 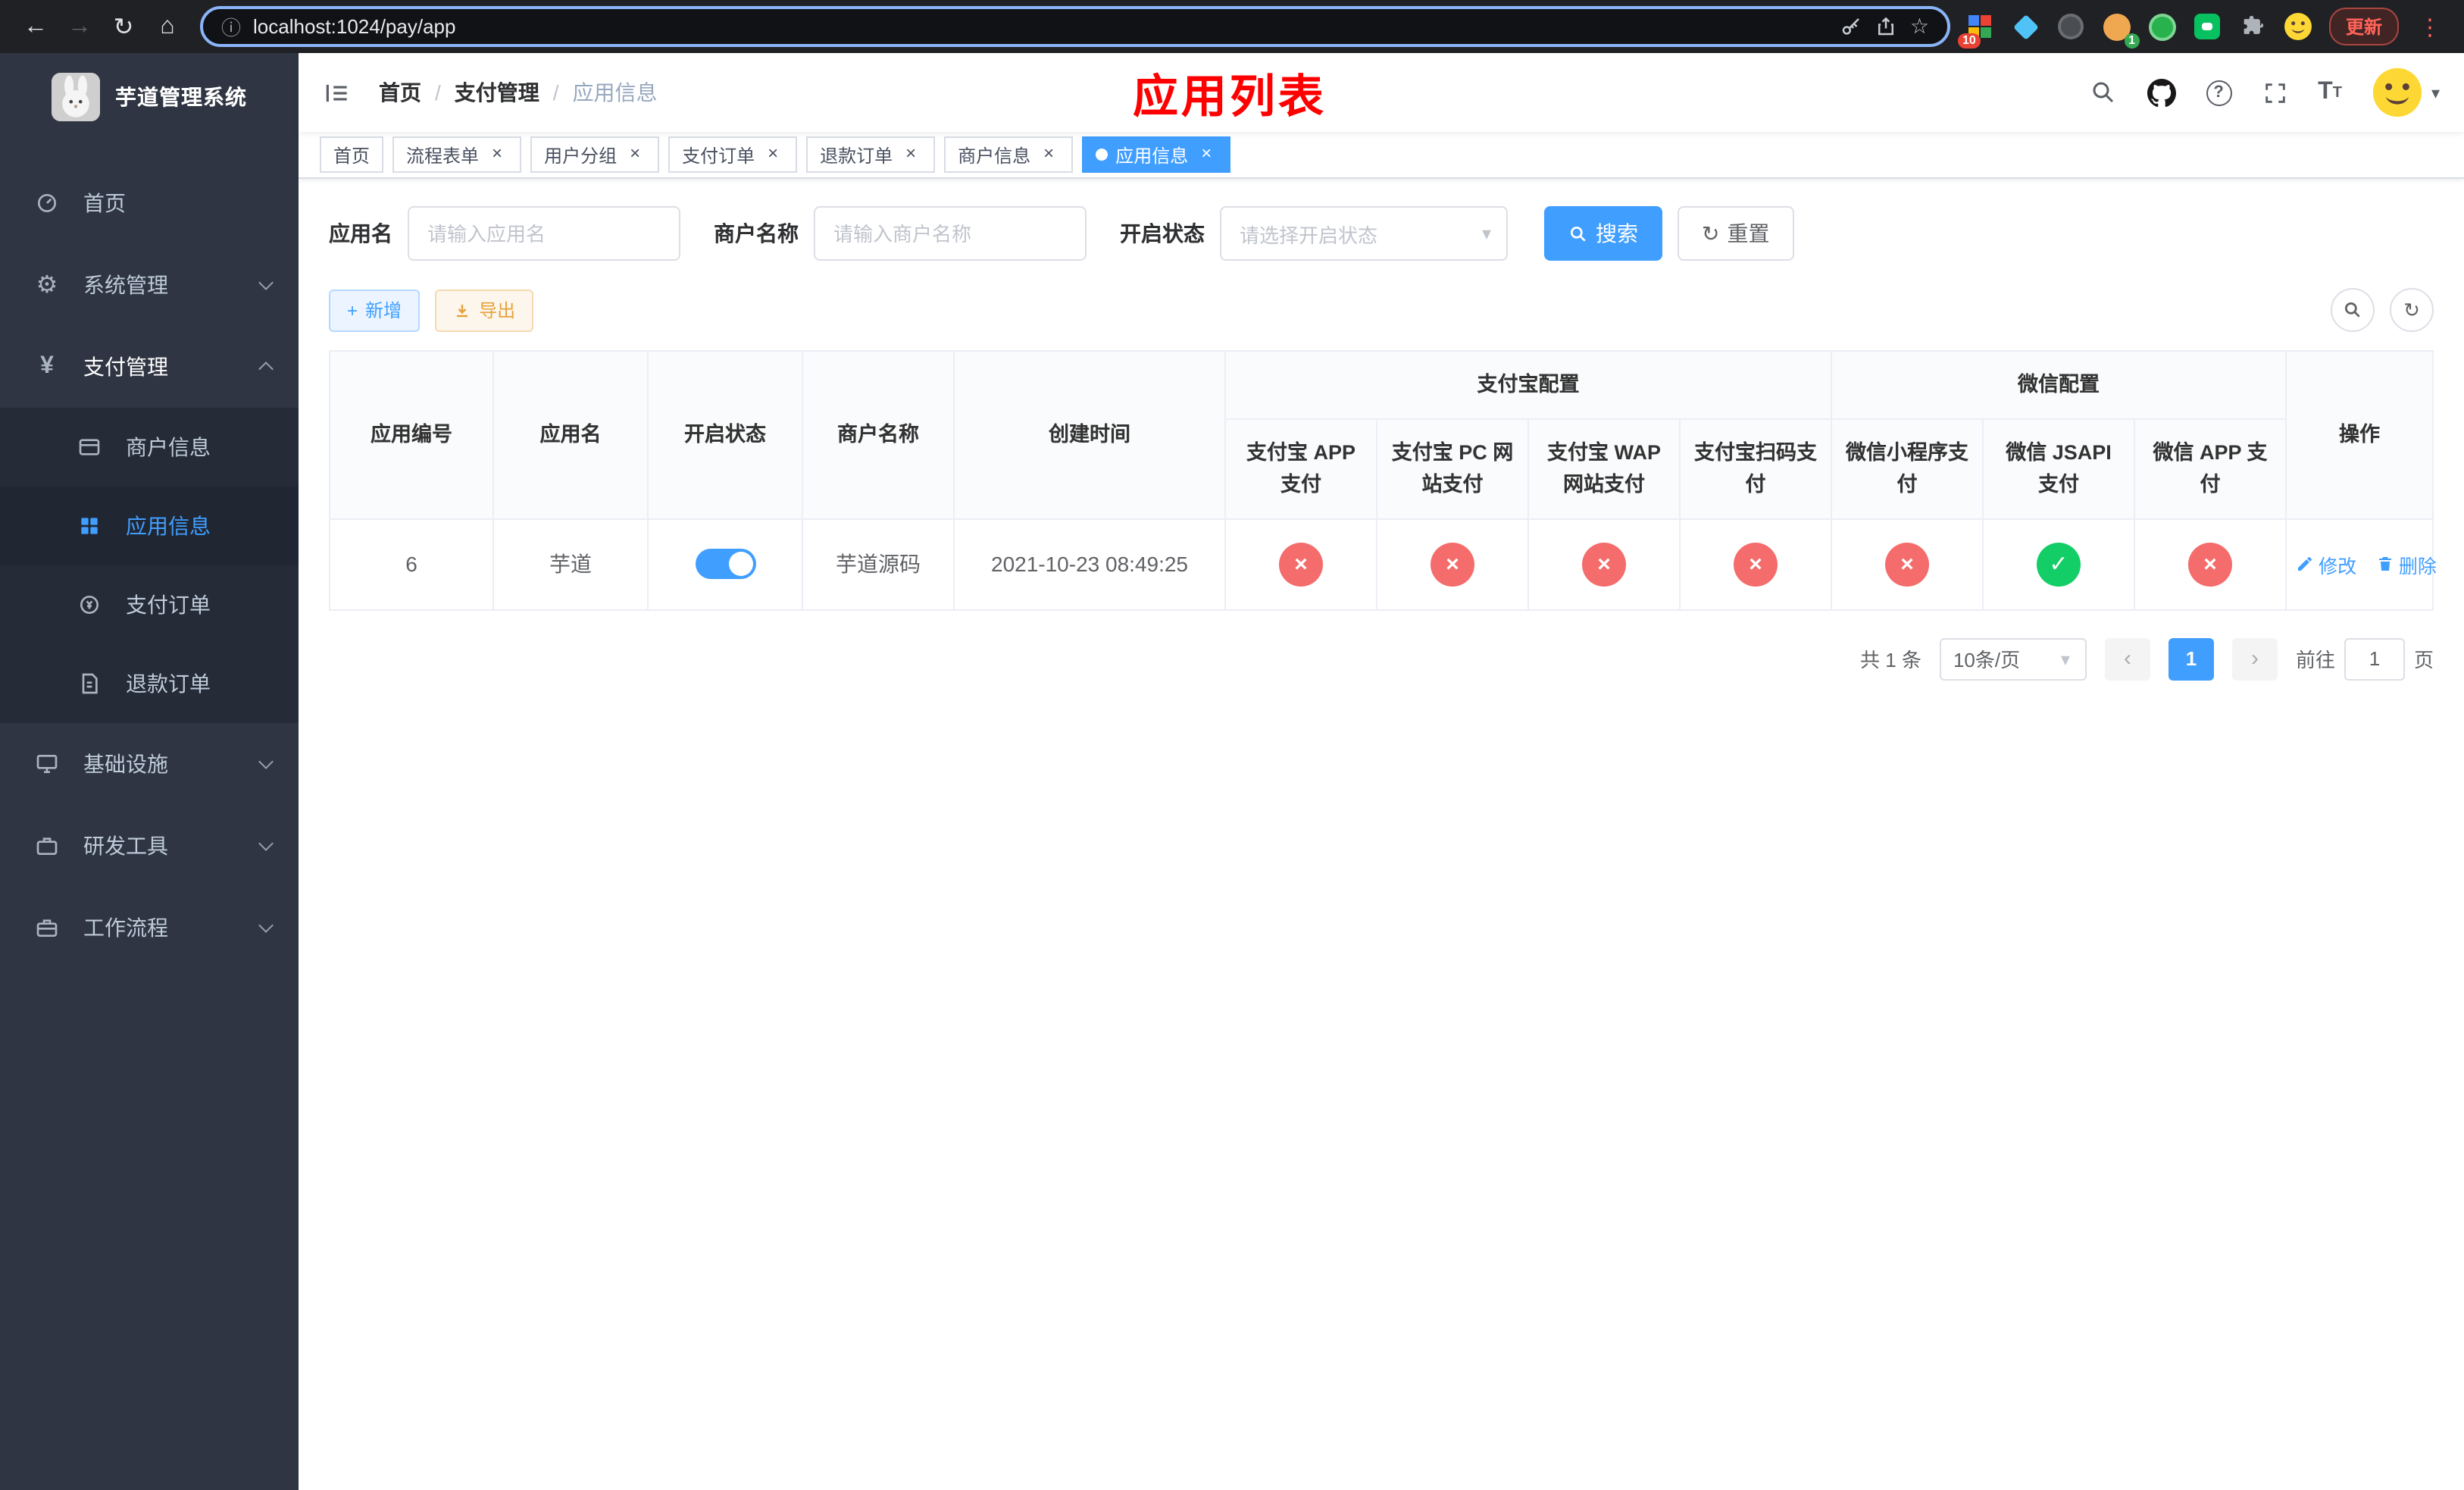 I want to click on export-button: 导出, so click(x=484, y=310).